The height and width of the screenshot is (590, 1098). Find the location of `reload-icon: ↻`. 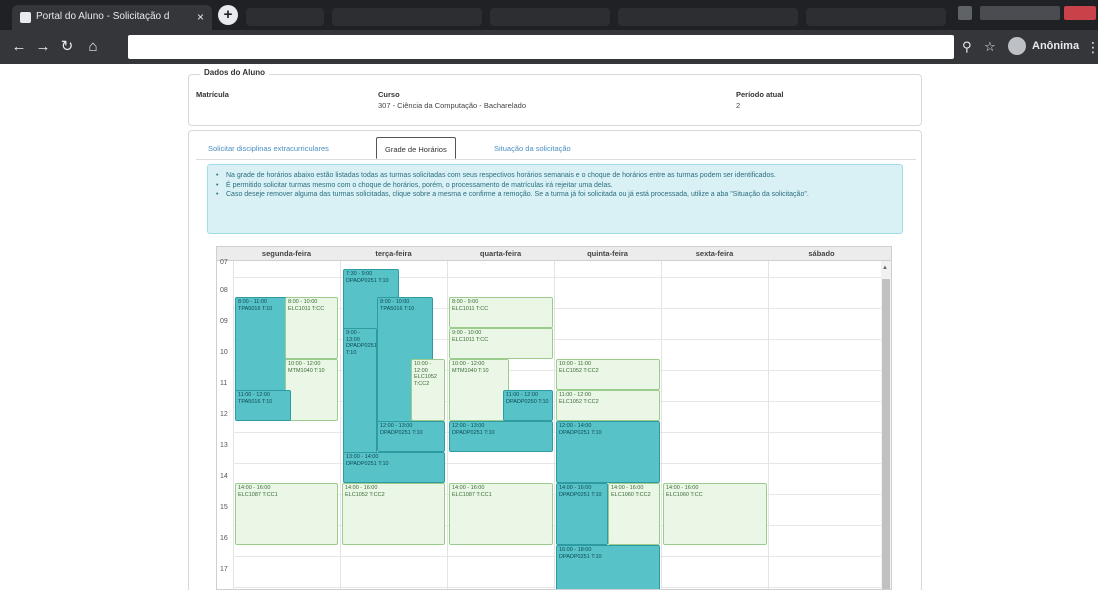

reload-icon: ↻ is located at coordinates (67, 47).